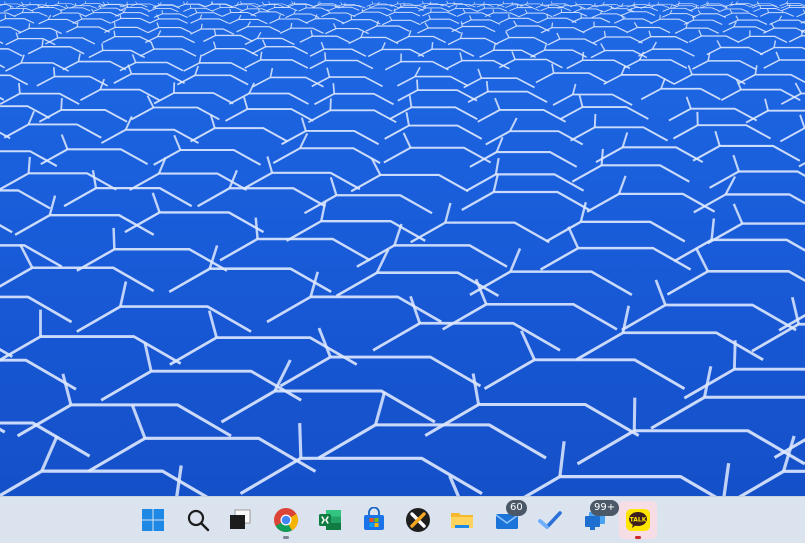  I want to click on microsoft-store-icon, so click(374, 518).